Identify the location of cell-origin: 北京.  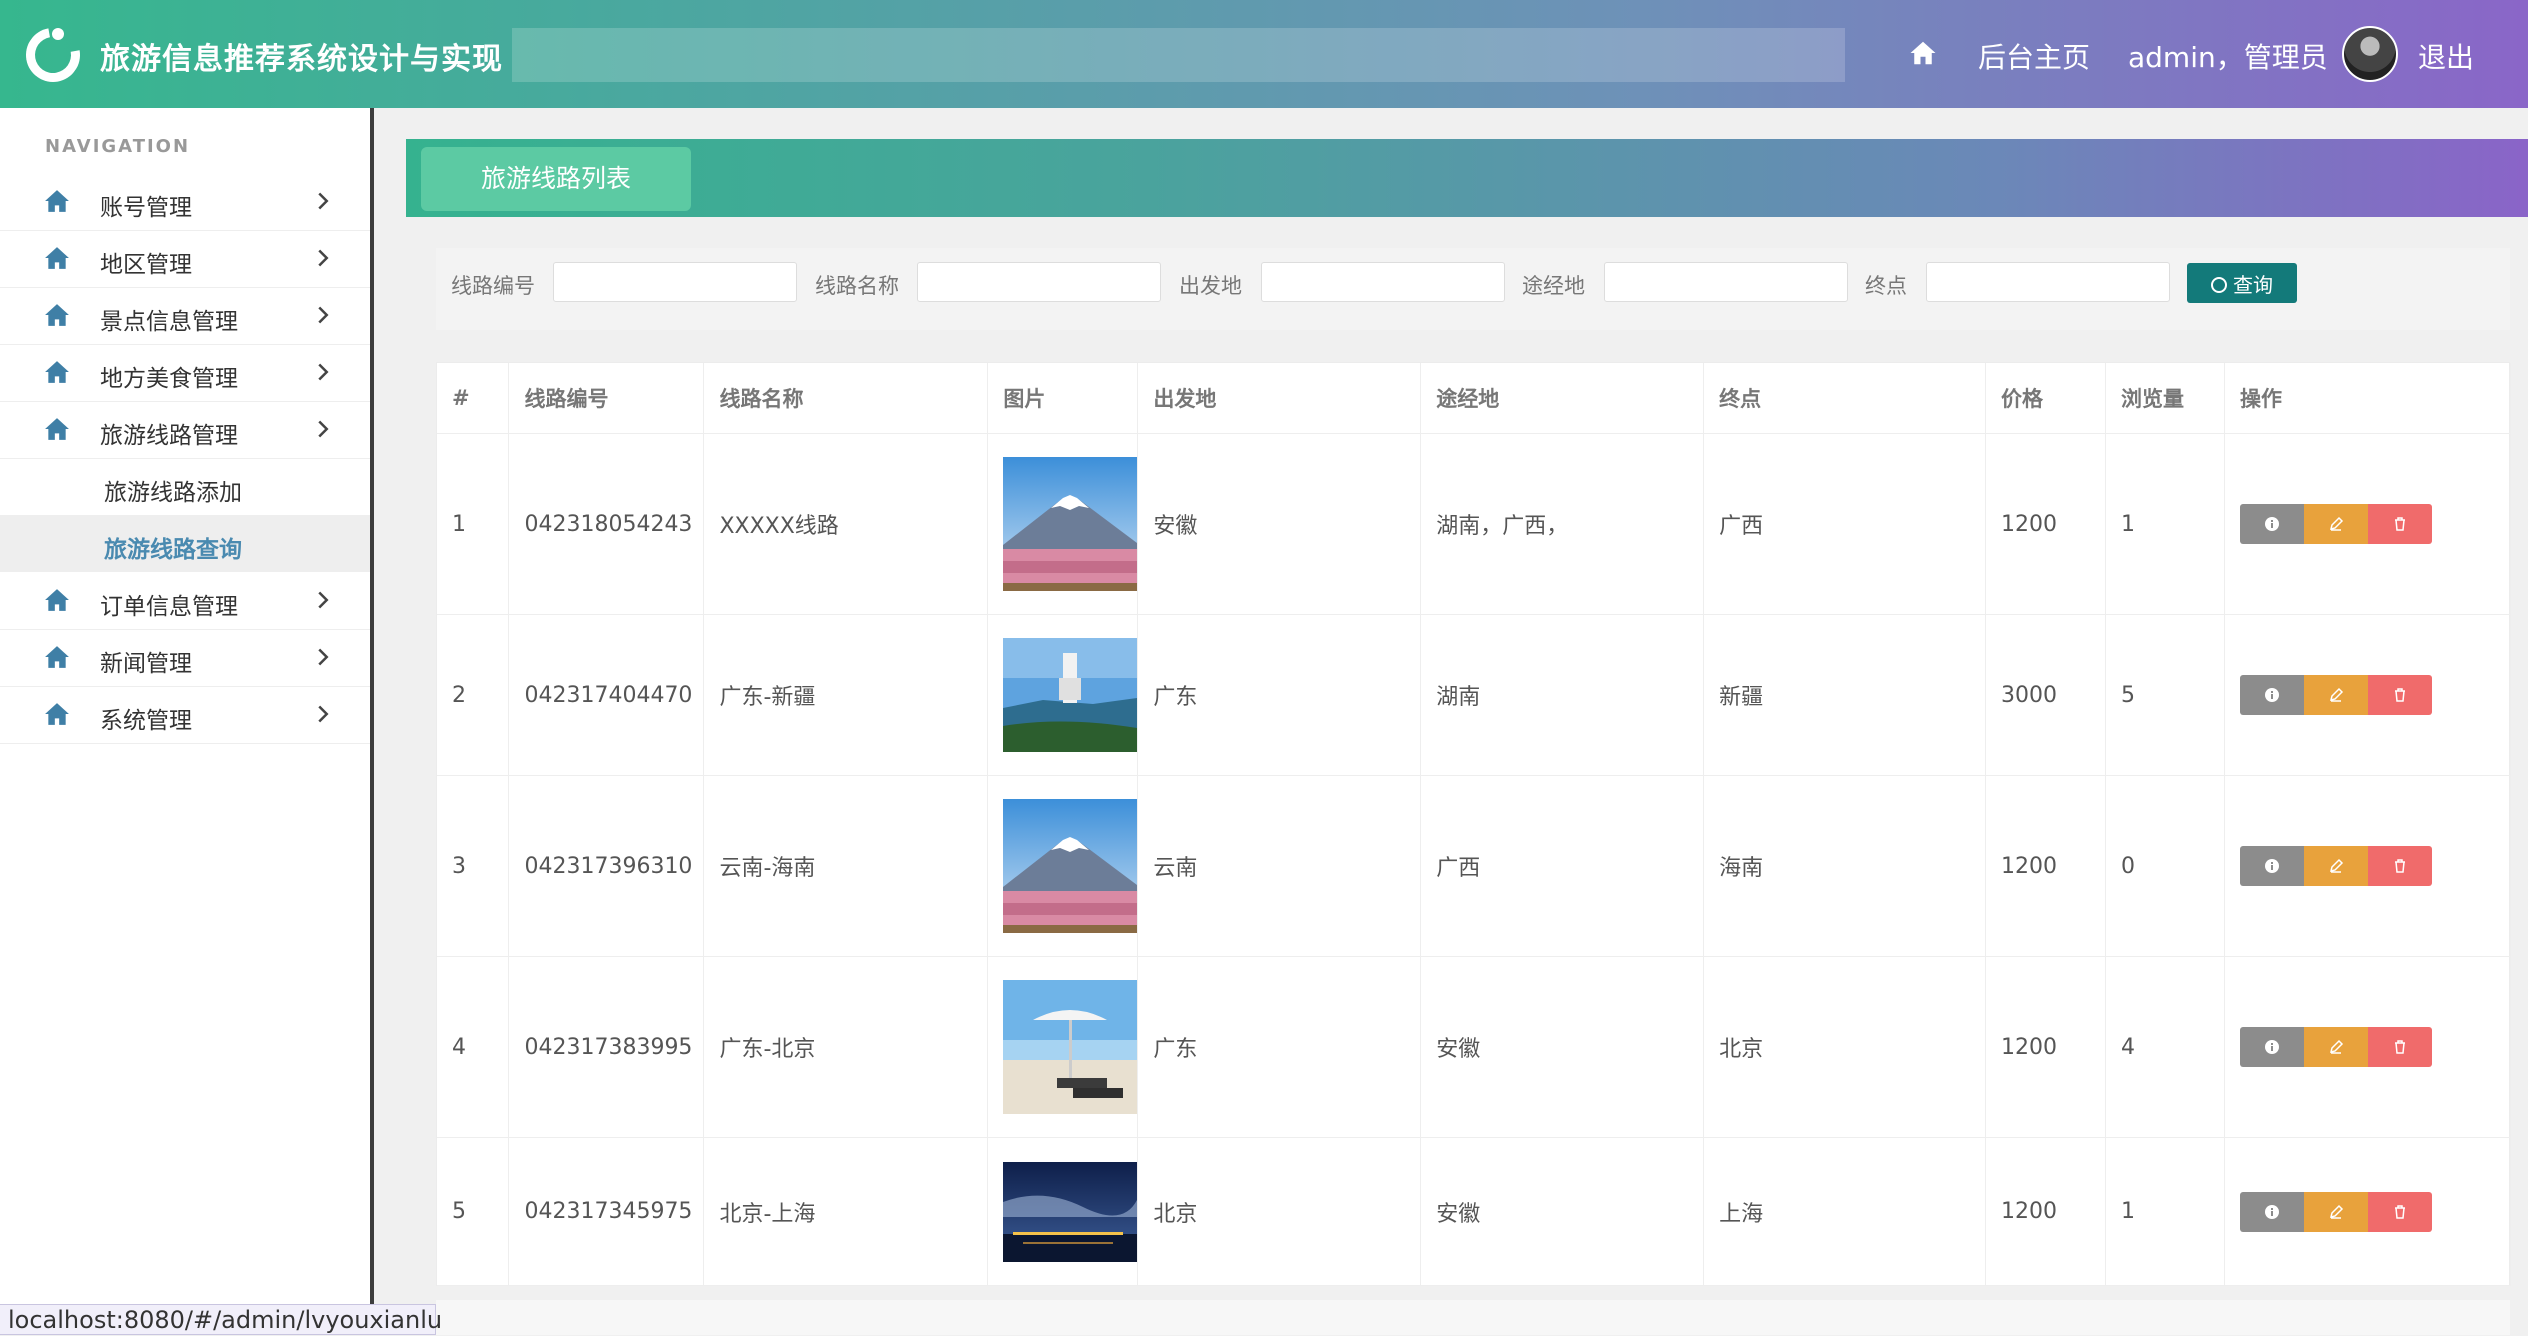
(1279, 1211).